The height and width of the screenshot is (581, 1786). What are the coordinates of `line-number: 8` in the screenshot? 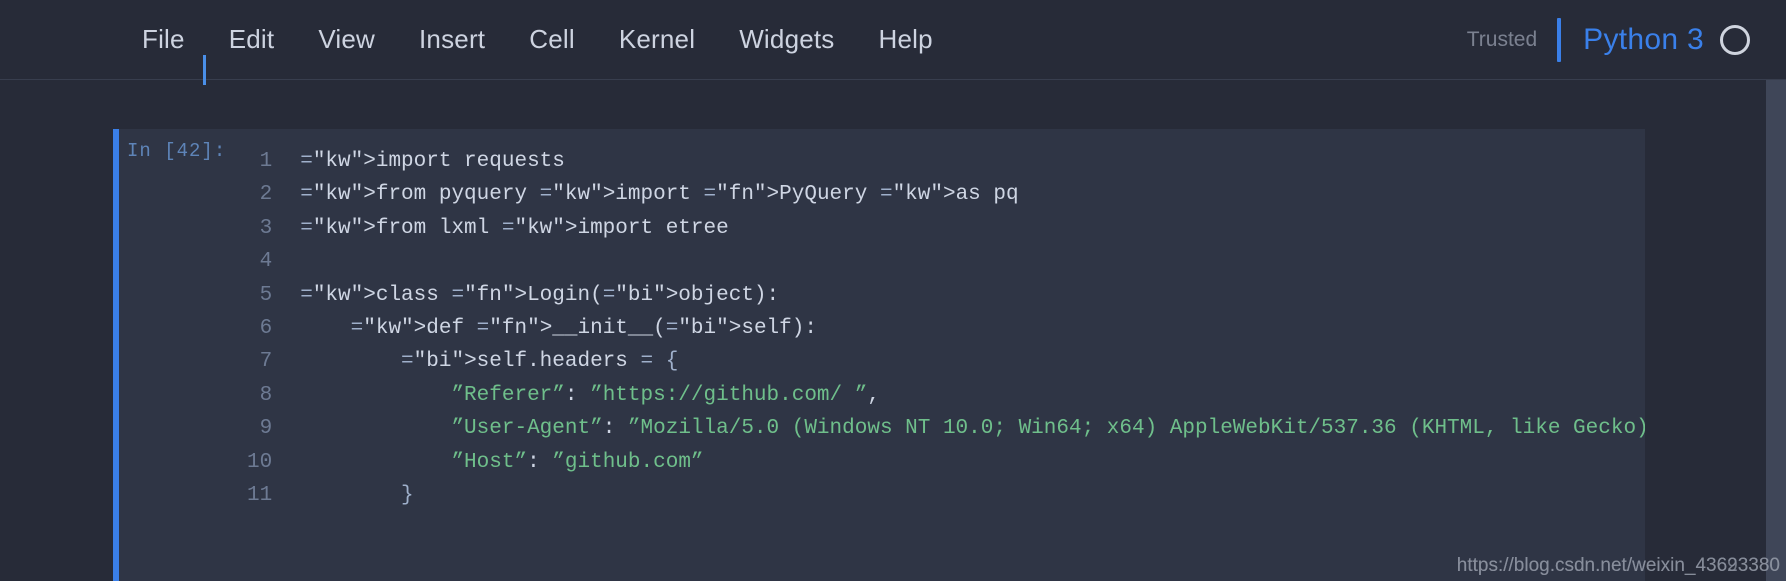 It's located at (266, 395).